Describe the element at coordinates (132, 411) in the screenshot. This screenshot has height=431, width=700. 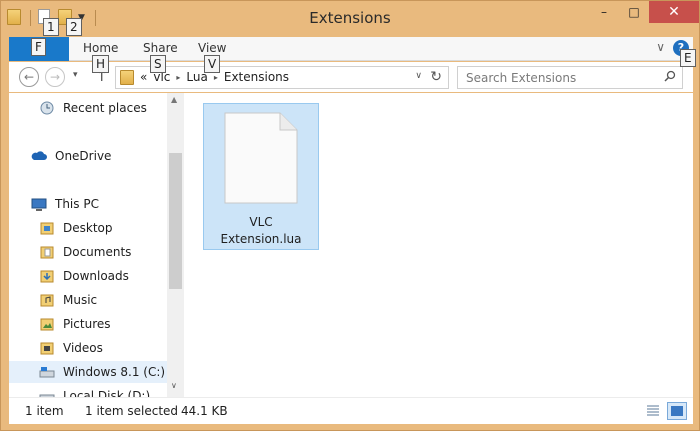
I see `selection-count: 1 item selected` at that location.